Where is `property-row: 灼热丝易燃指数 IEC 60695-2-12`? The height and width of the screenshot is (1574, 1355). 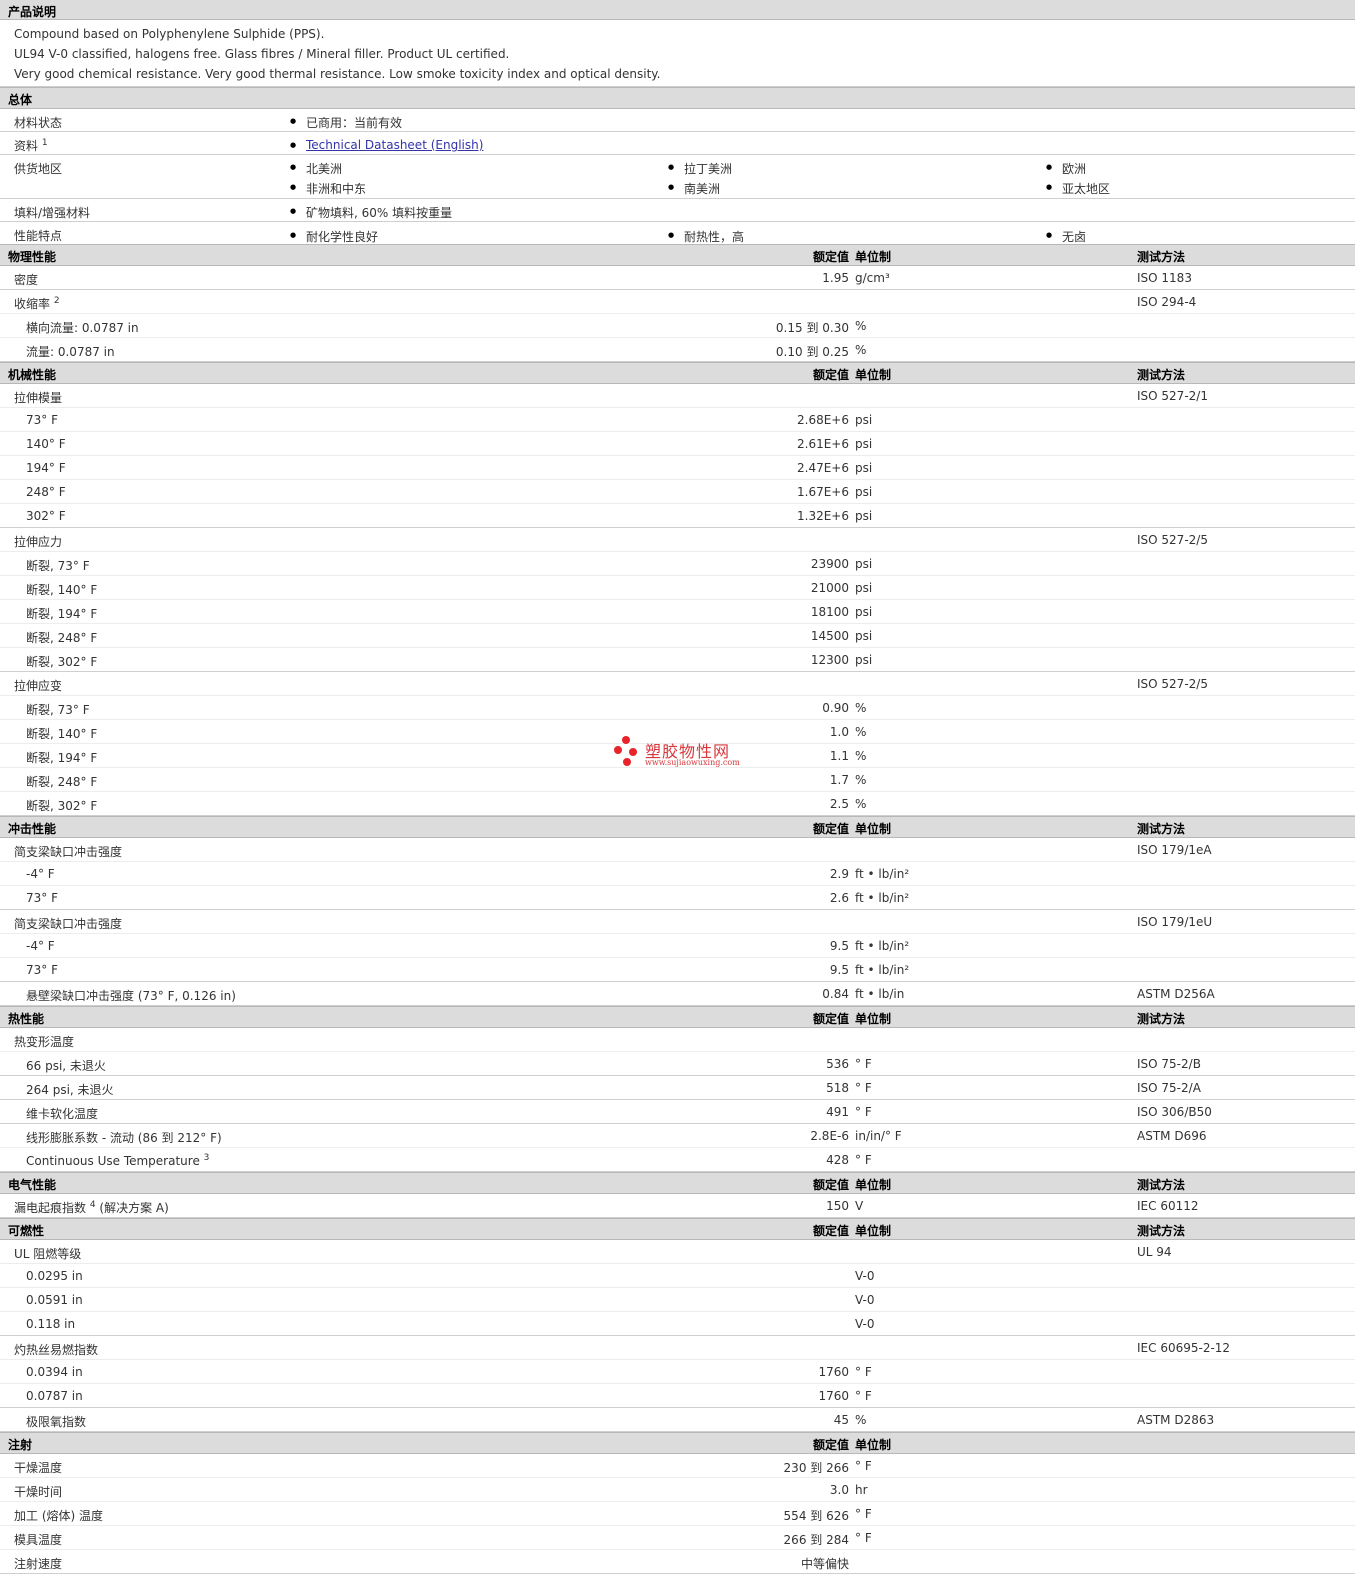 property-row: 灼热丝易燃指数 IEC 60695-2-12 is located at coordinates (677, 1348).